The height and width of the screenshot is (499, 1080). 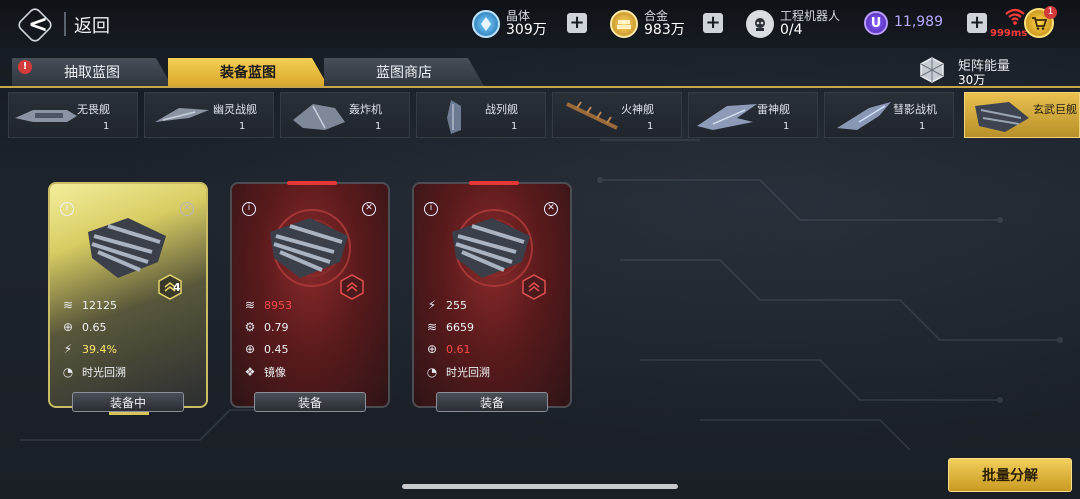 What do you see at coordinates (773, 109) in the screenshot?
I see `ship-type-name: 雷神舰` at bounding box center [773, 109].